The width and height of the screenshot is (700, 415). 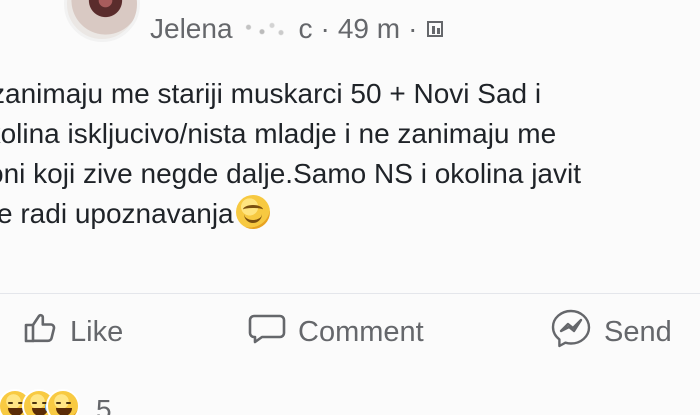 What do you see at coordinates (305, 28) in the screenshot?
I see `author-suffix: c` at bounding box center [305, 28].